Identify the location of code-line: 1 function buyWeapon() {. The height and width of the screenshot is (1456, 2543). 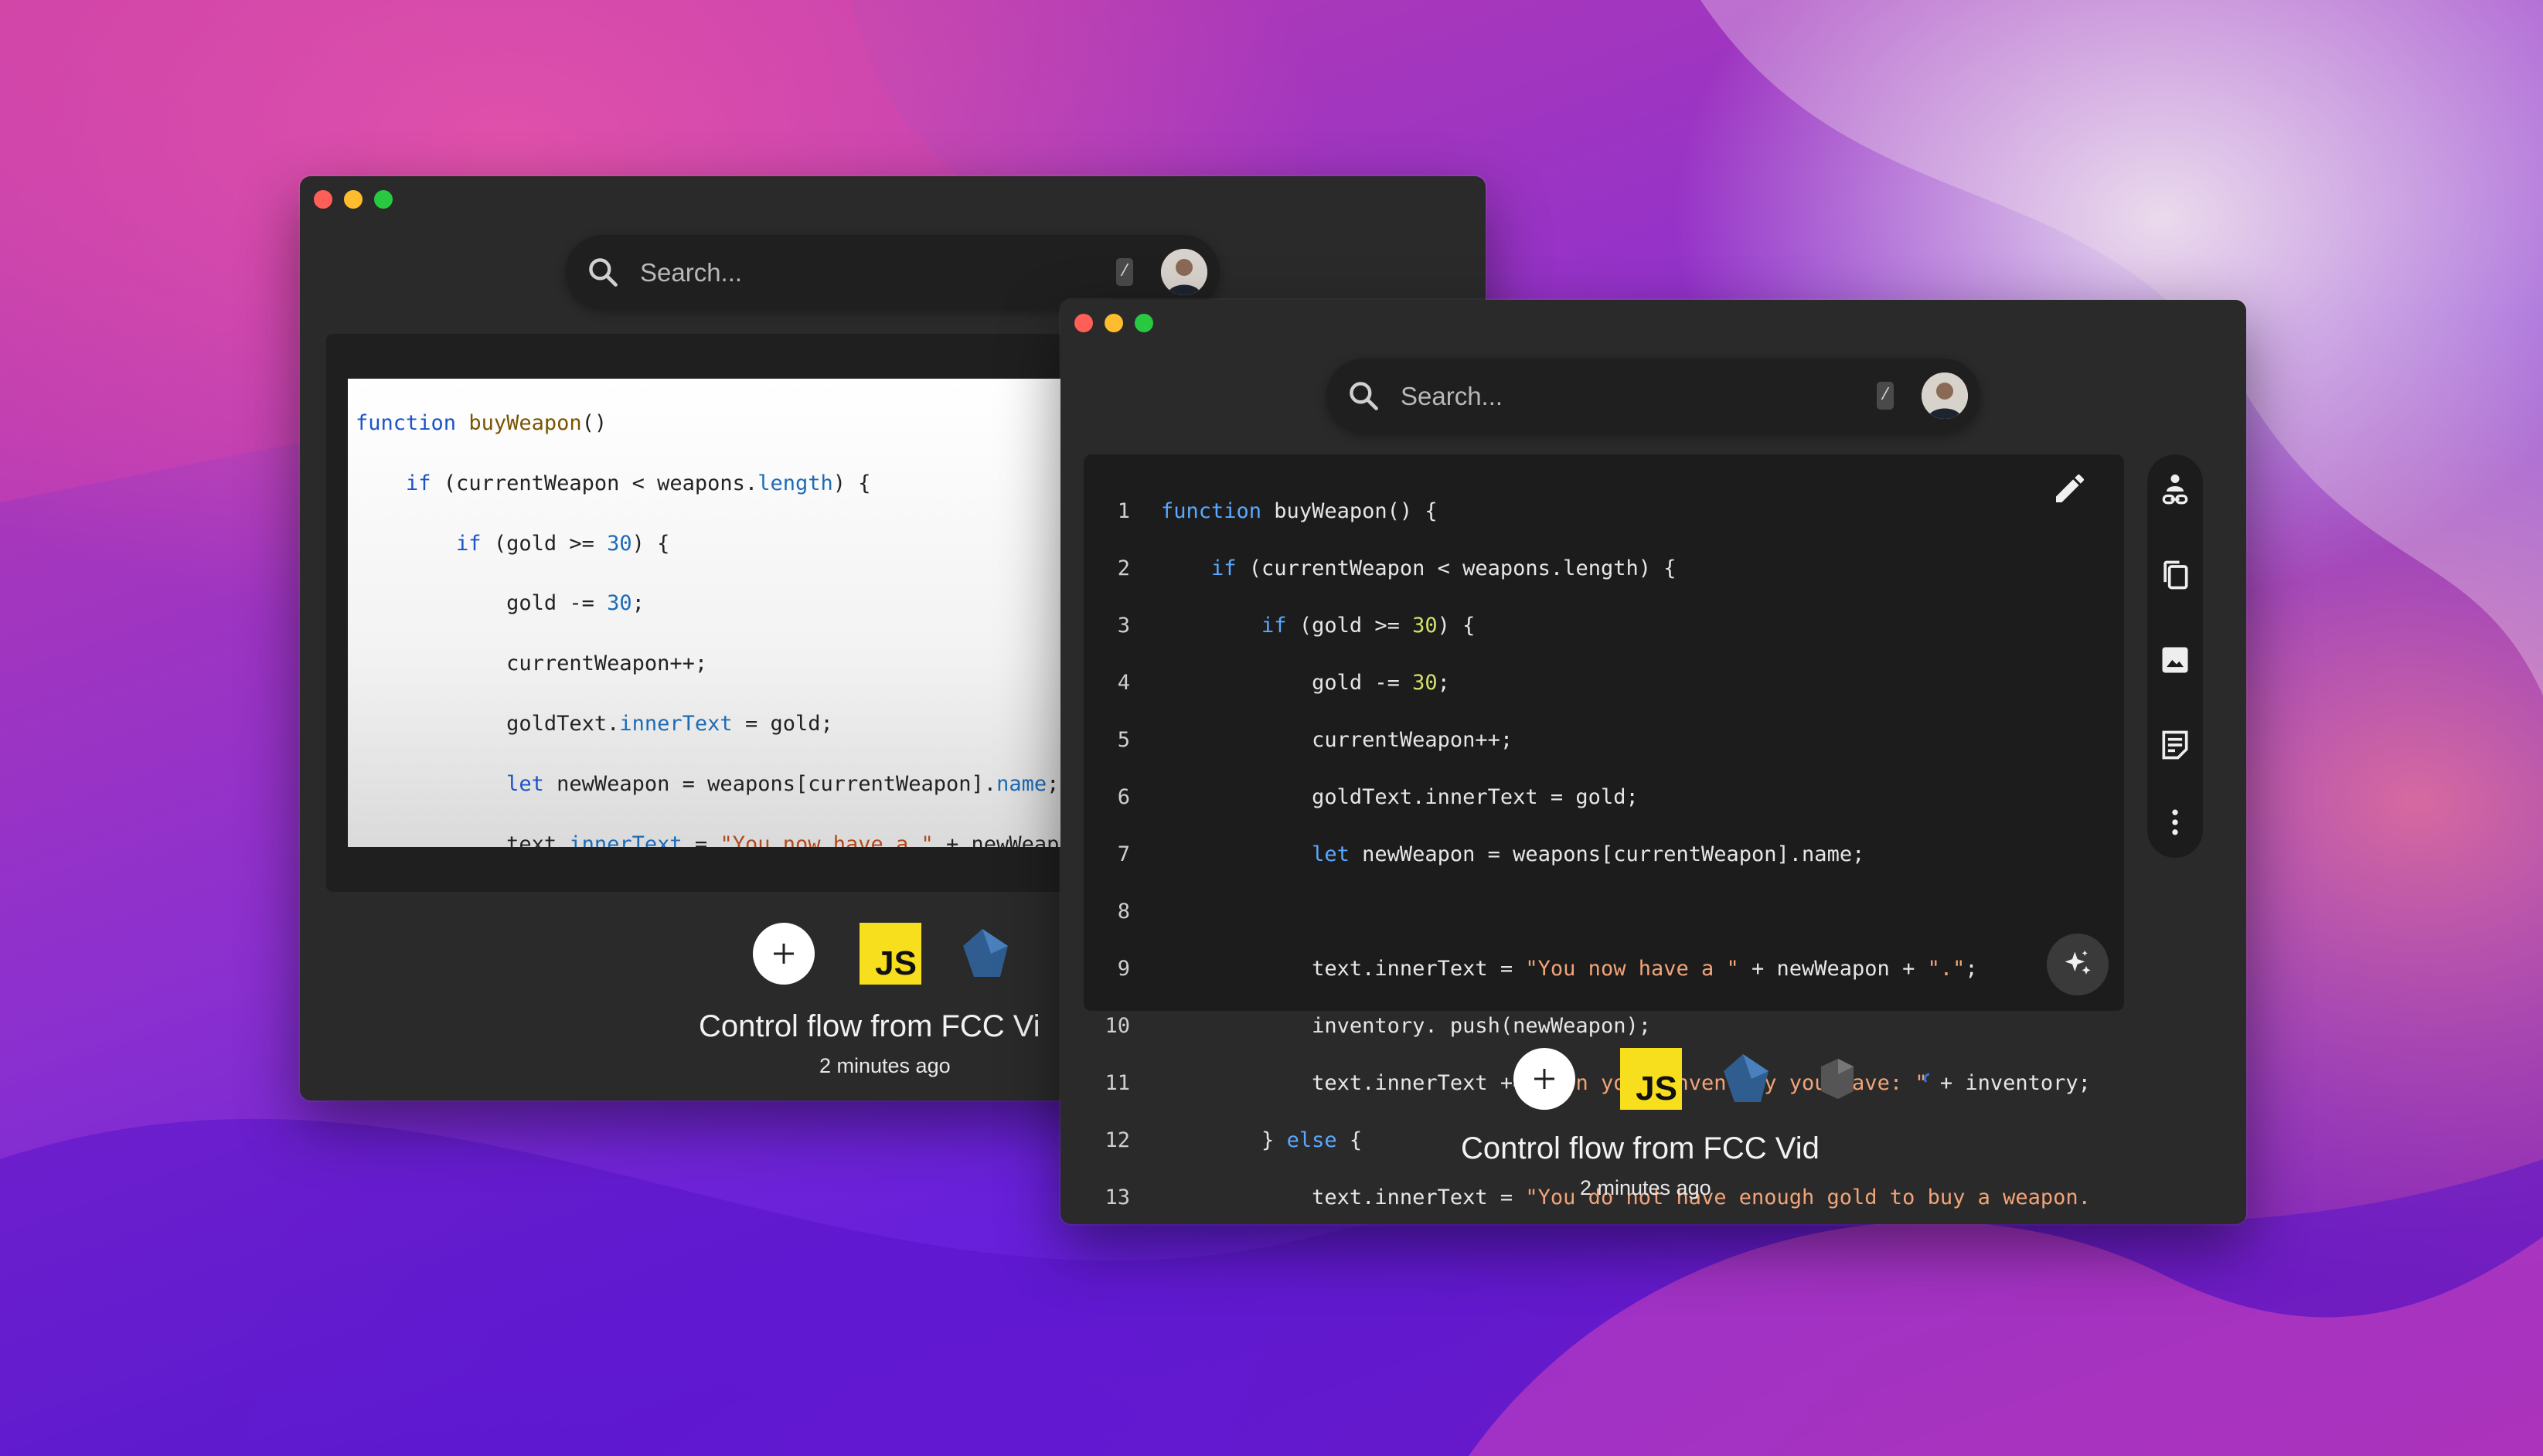
(1277, 511).